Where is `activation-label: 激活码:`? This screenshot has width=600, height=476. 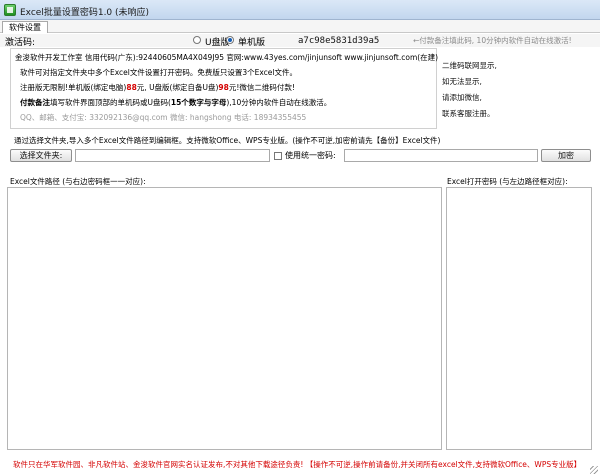
activation-label: 激活码: is located at coordinates (20, 43).